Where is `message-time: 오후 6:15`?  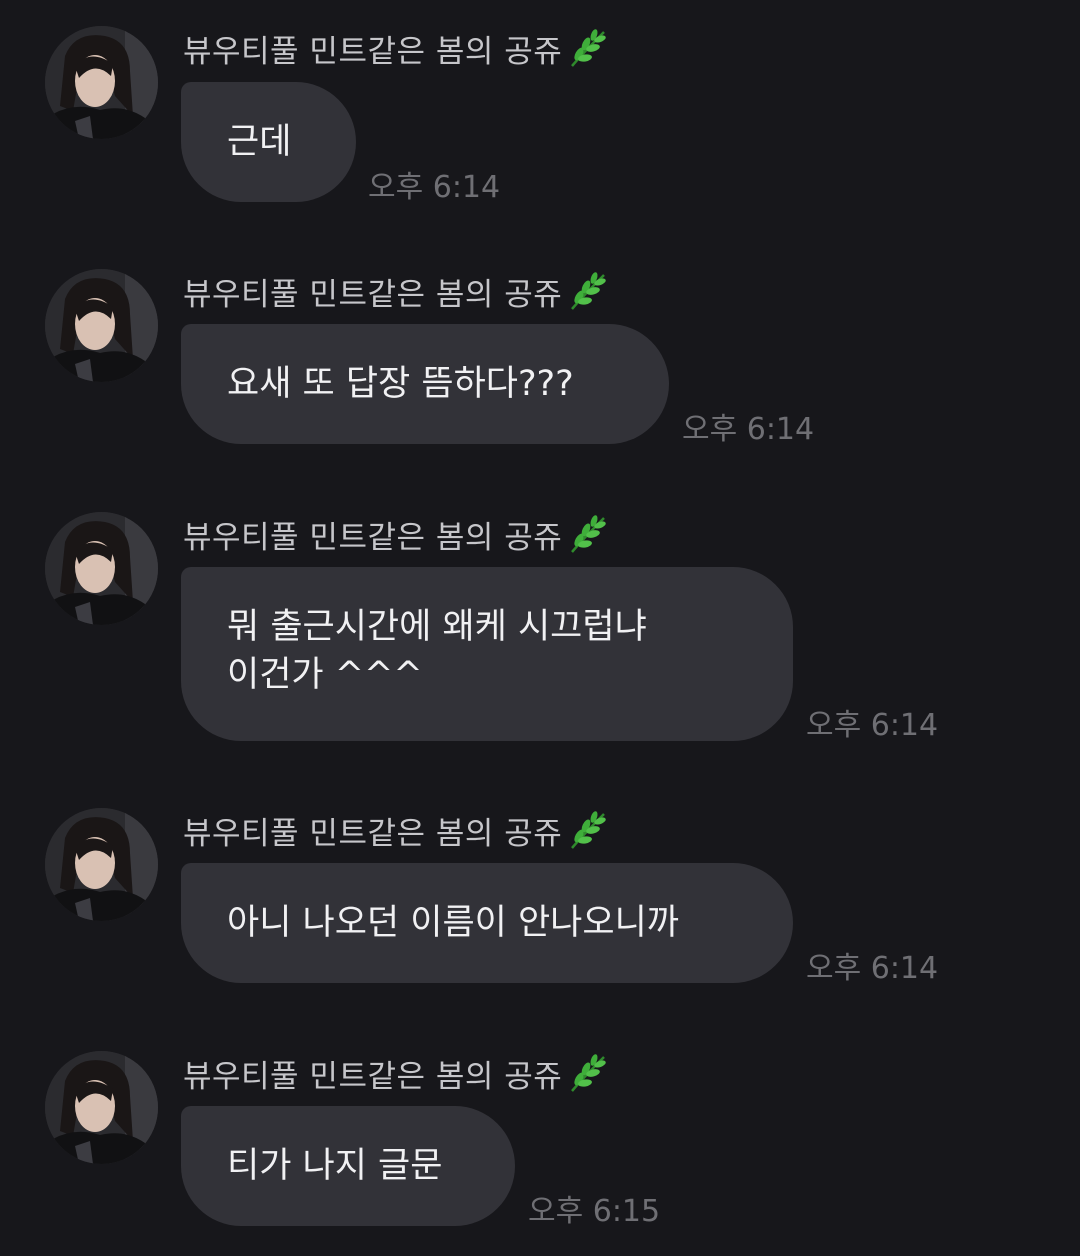
message-time: 오후 6:15 is located at coordinates (594, 1211).